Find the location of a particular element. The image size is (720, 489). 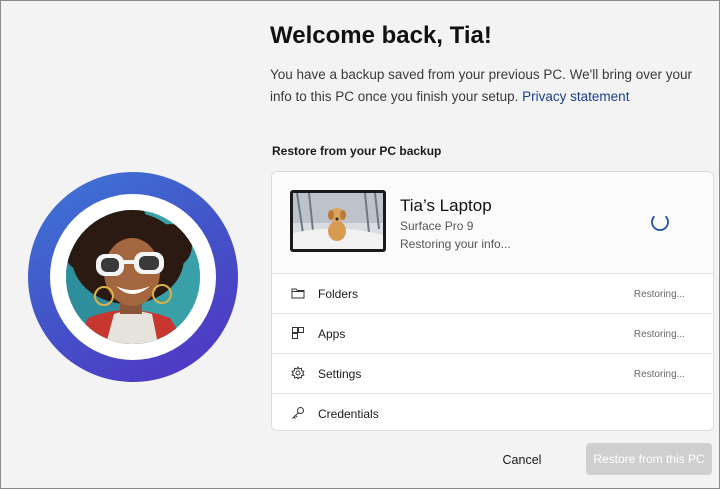

restore-from-this-pc-button: Restore from this PC is located at coordinates (649, 459).